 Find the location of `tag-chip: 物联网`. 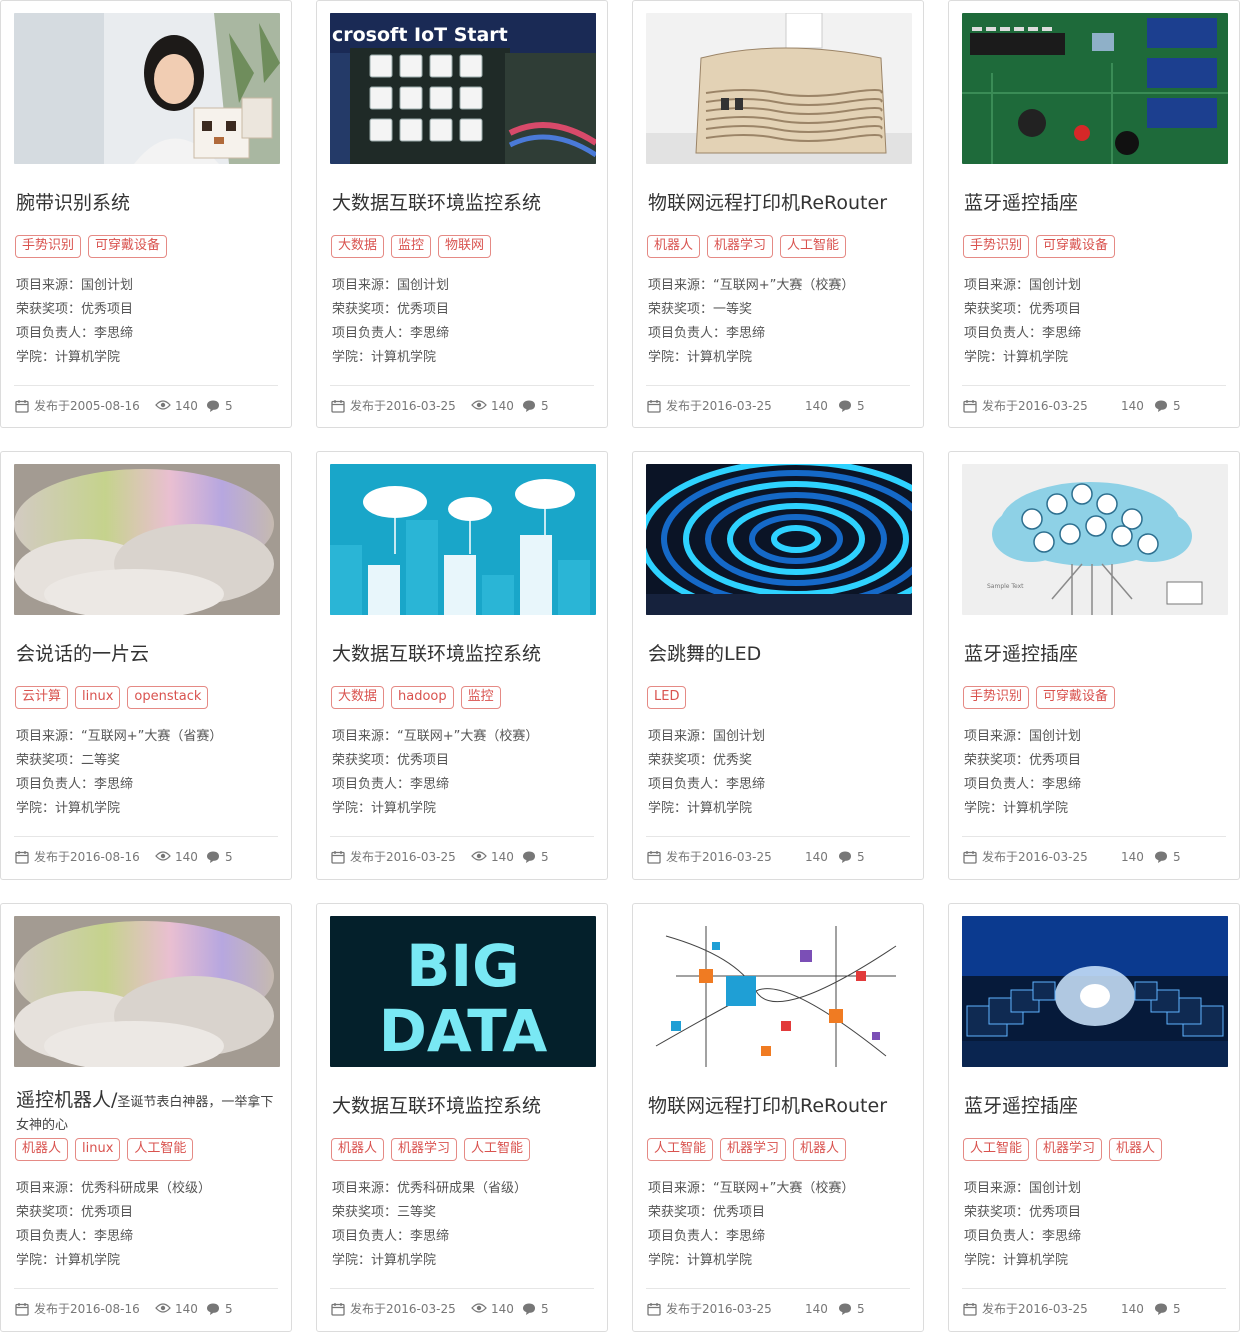

tag-chip: 物联网 is located at coordinates (465, 246).